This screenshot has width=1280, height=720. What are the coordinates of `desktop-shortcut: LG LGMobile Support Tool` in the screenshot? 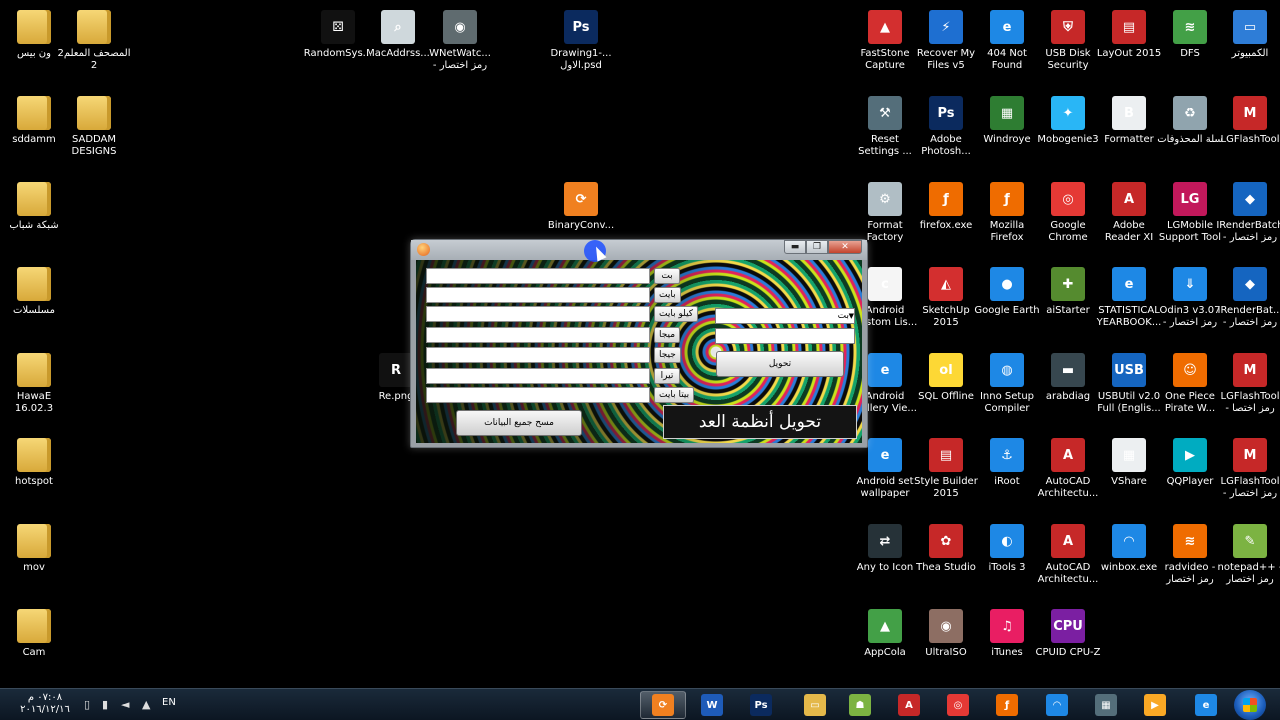 It's located at (1190, 217).